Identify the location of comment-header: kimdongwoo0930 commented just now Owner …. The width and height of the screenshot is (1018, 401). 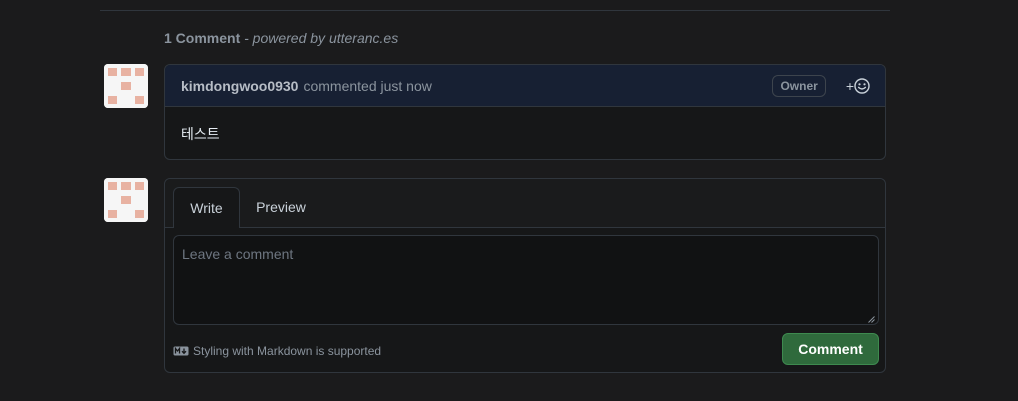
(525, 86).